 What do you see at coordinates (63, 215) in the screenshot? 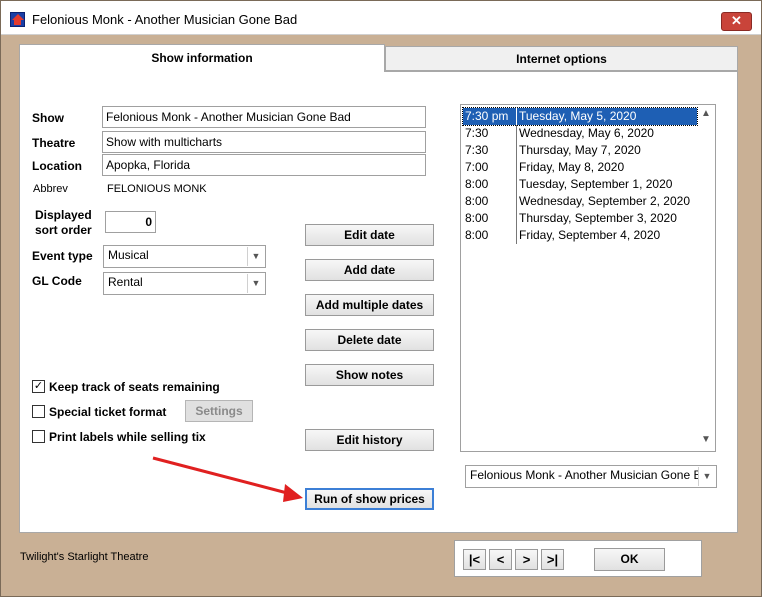
I see `sort-order-label-line1: Displayed` at bounding box center [63, 215].